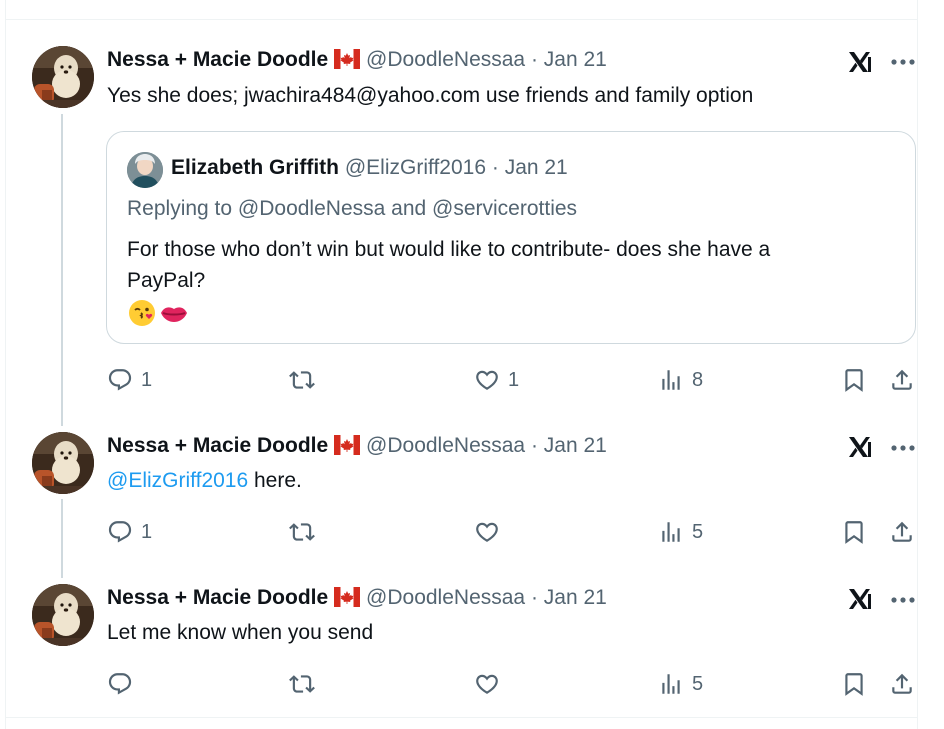 Image resolution: width=944 pixels, height=729 pixels. What do you see at coordinates (512, 532) in the screenshot?
I see `tweet-actions: 1 5` at bounding box center [512, 532].